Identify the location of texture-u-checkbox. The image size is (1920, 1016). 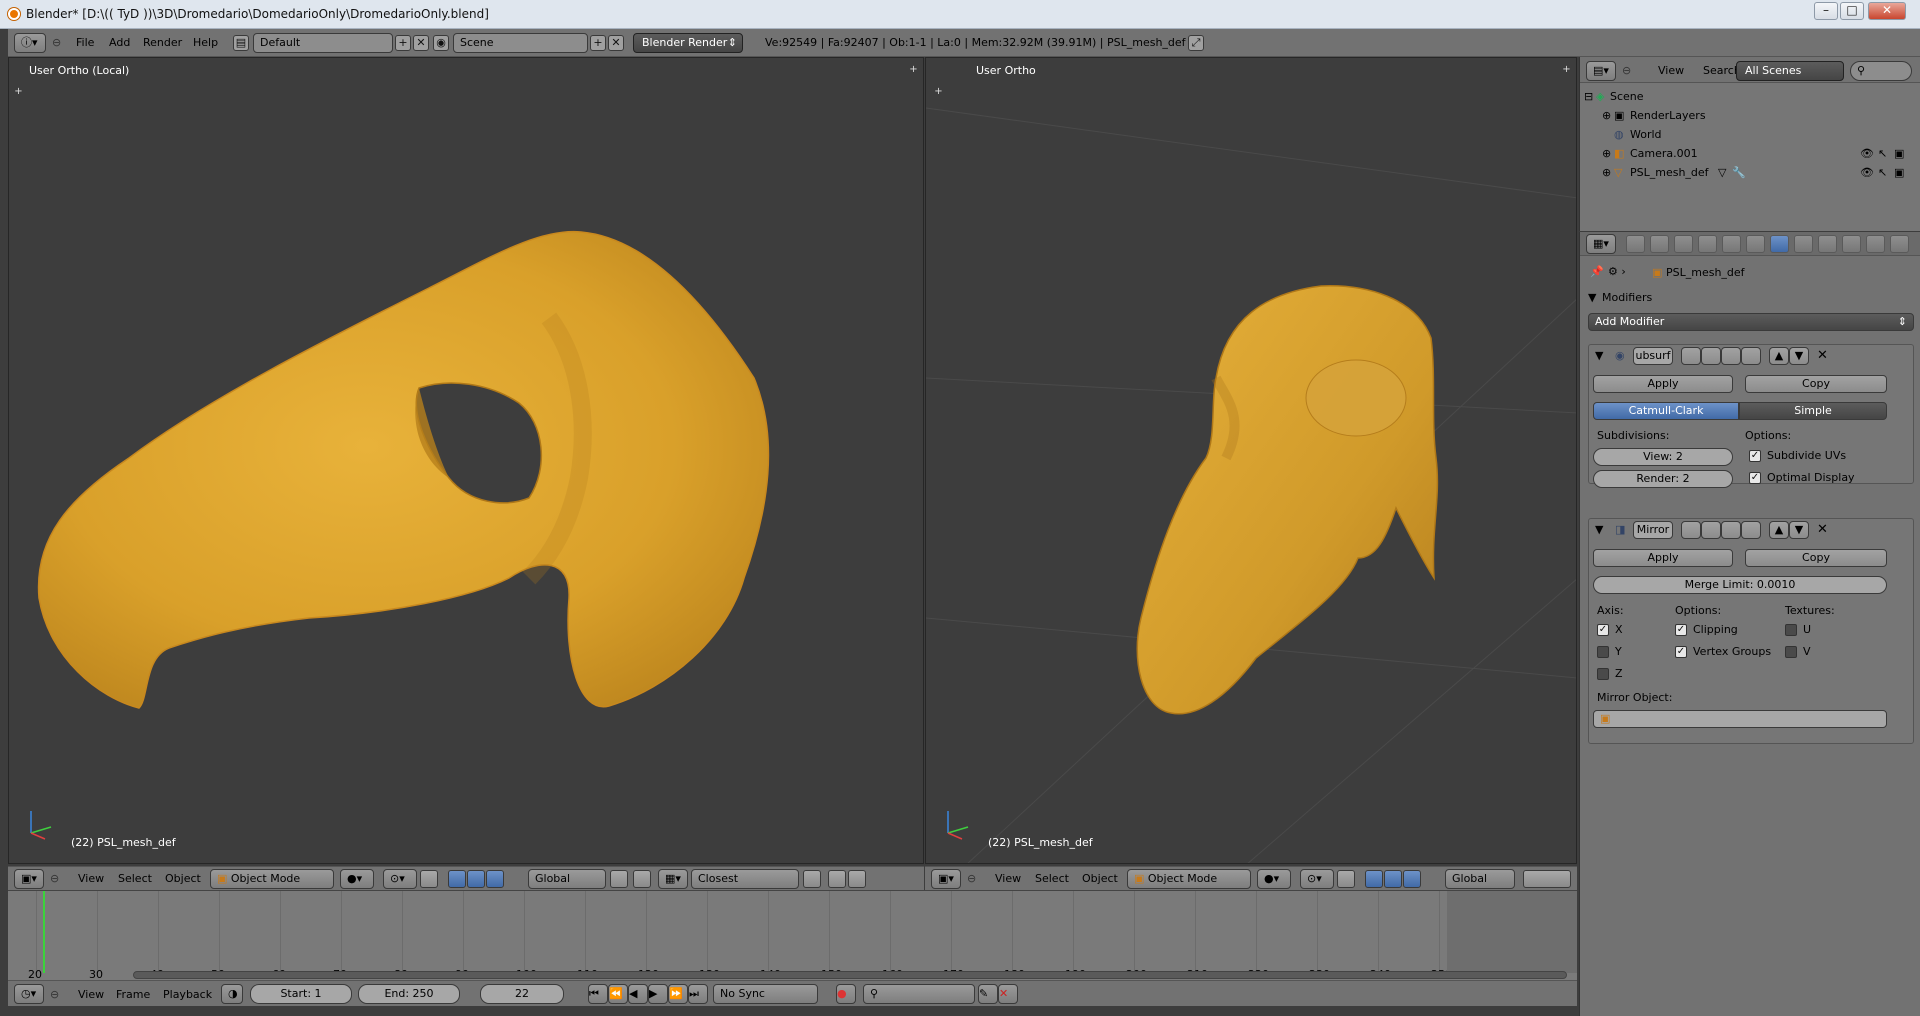
(1791, 630).